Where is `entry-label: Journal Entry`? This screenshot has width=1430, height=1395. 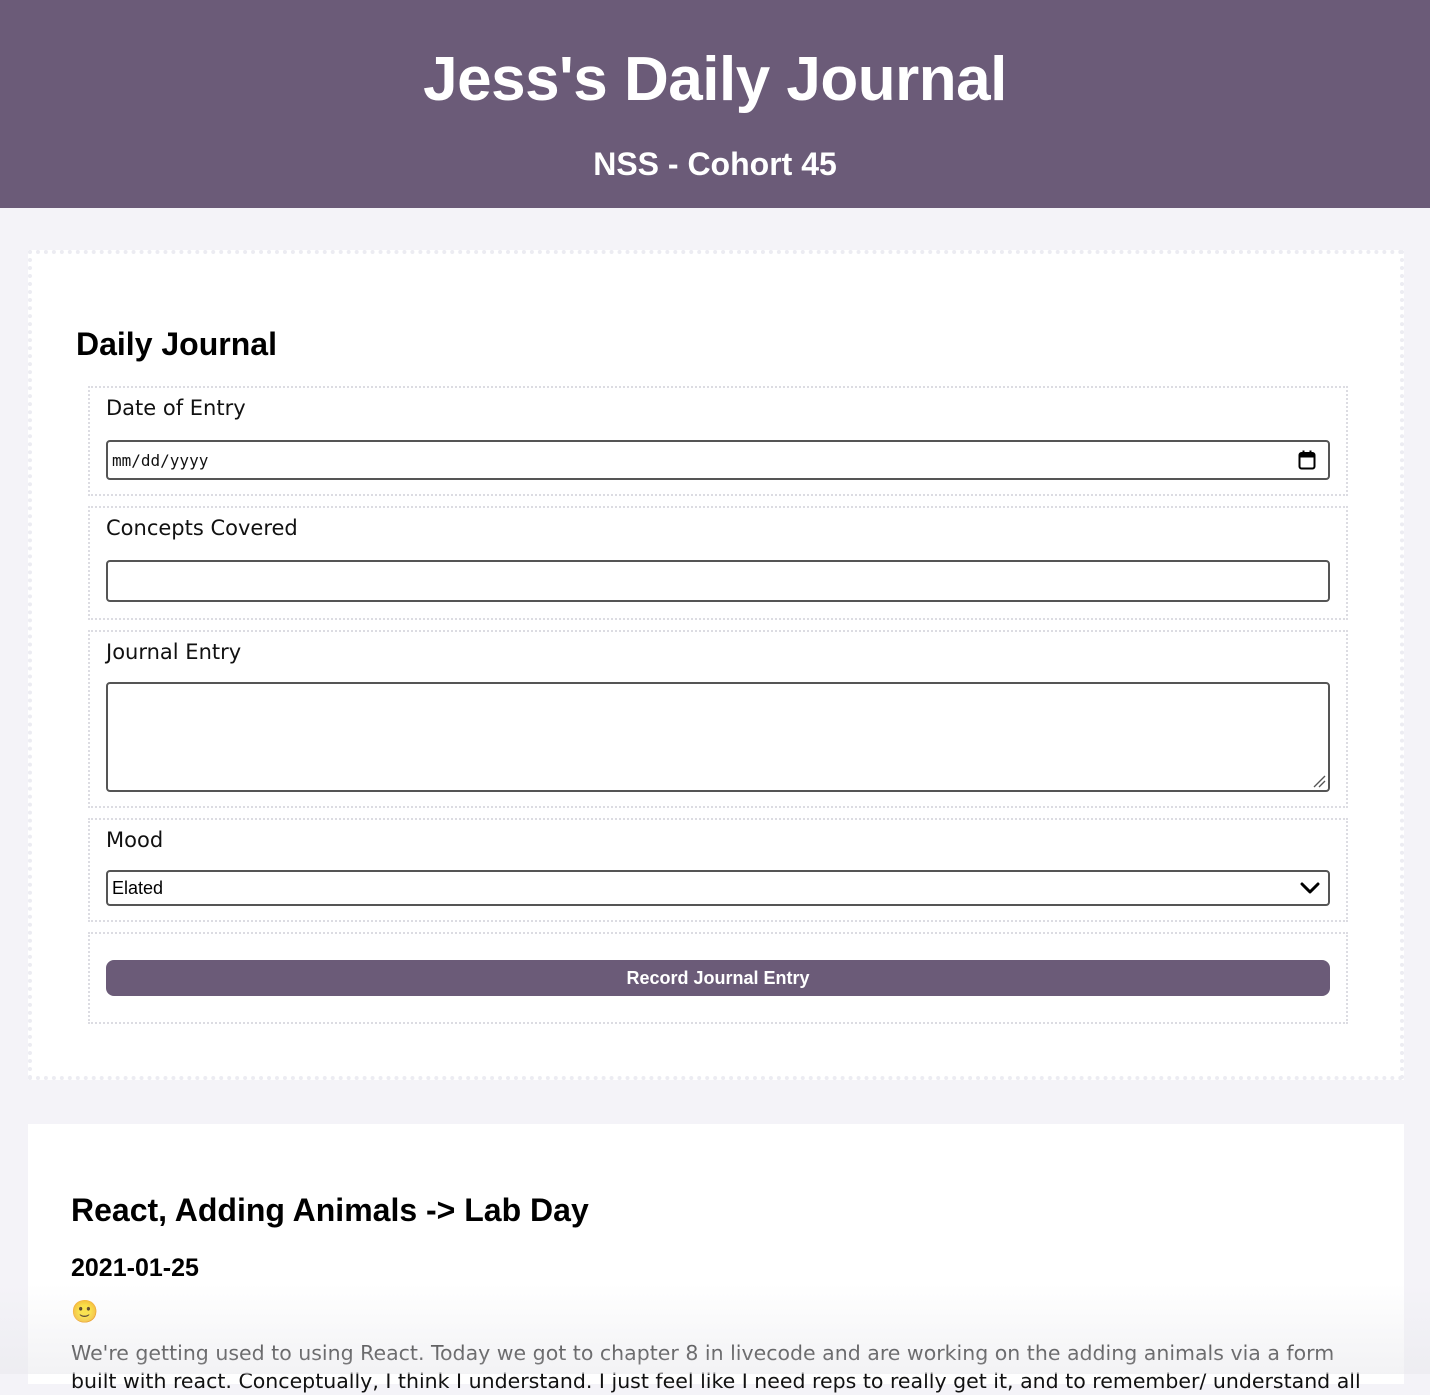 entry-label: Journal Entry is located at coordinates (173, 652).